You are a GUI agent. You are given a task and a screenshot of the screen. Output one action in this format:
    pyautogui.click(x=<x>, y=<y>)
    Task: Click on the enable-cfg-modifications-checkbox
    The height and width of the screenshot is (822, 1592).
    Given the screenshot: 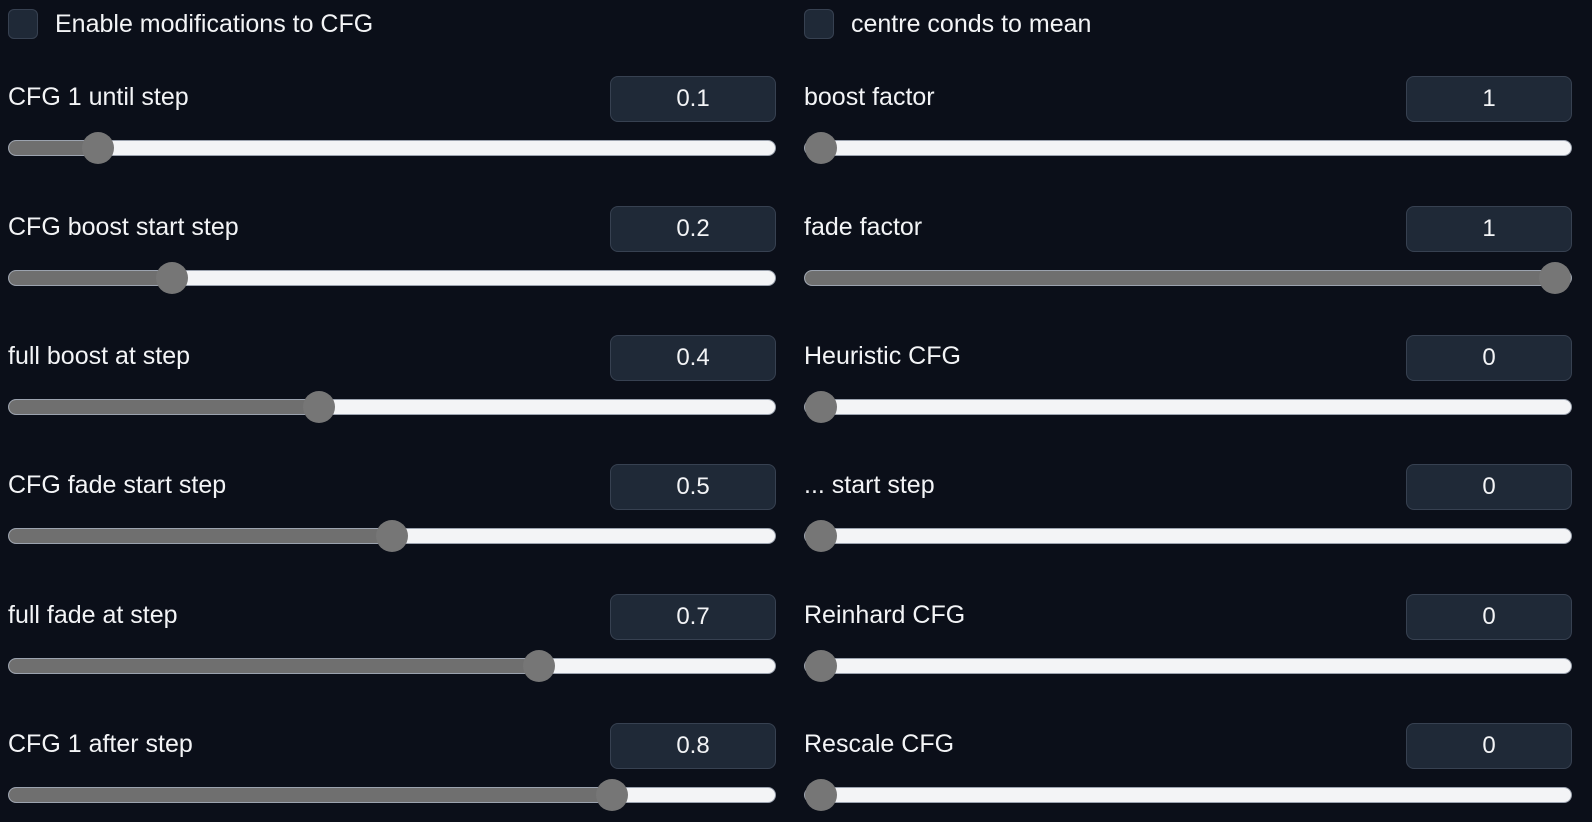 What is the action you would take?
    pyautogui.click(x=23, y=24)
    